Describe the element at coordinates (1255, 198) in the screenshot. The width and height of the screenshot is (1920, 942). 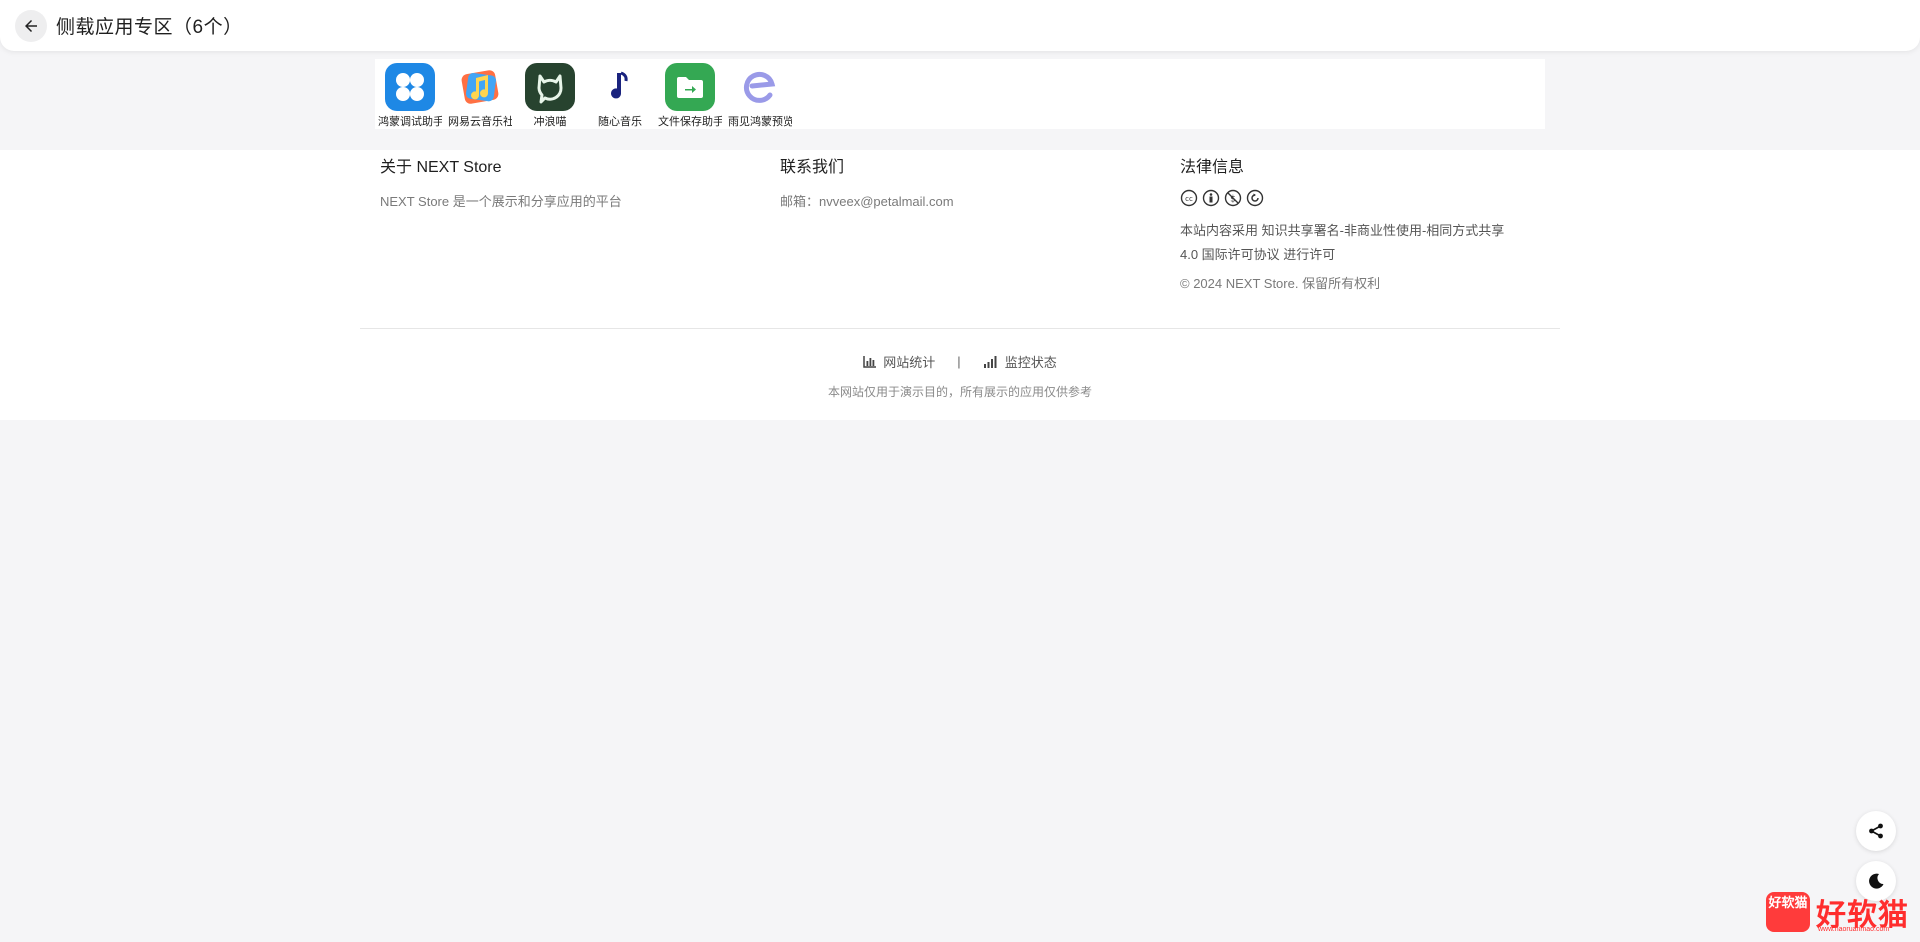
I see `sharealike-icon` at that location.